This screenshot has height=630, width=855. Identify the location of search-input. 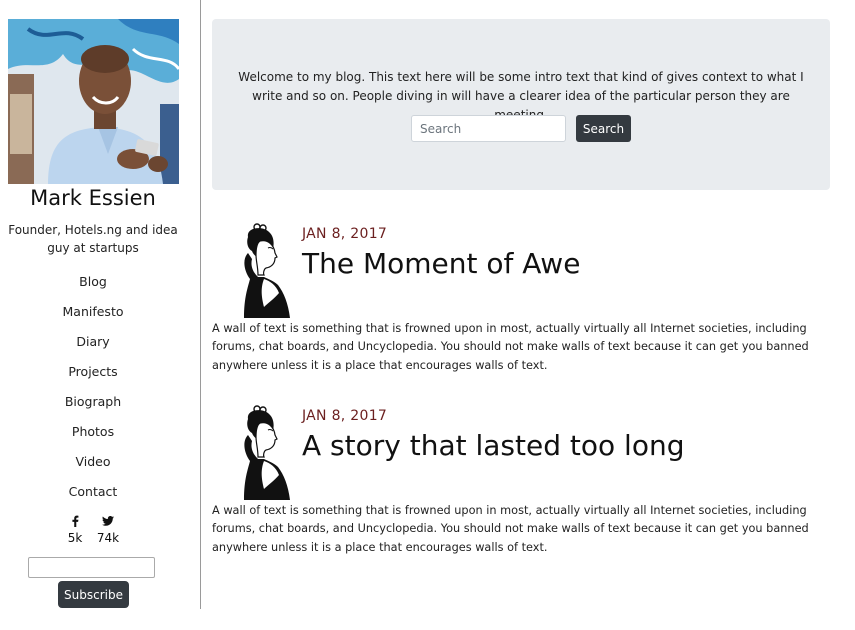
(488, 128).